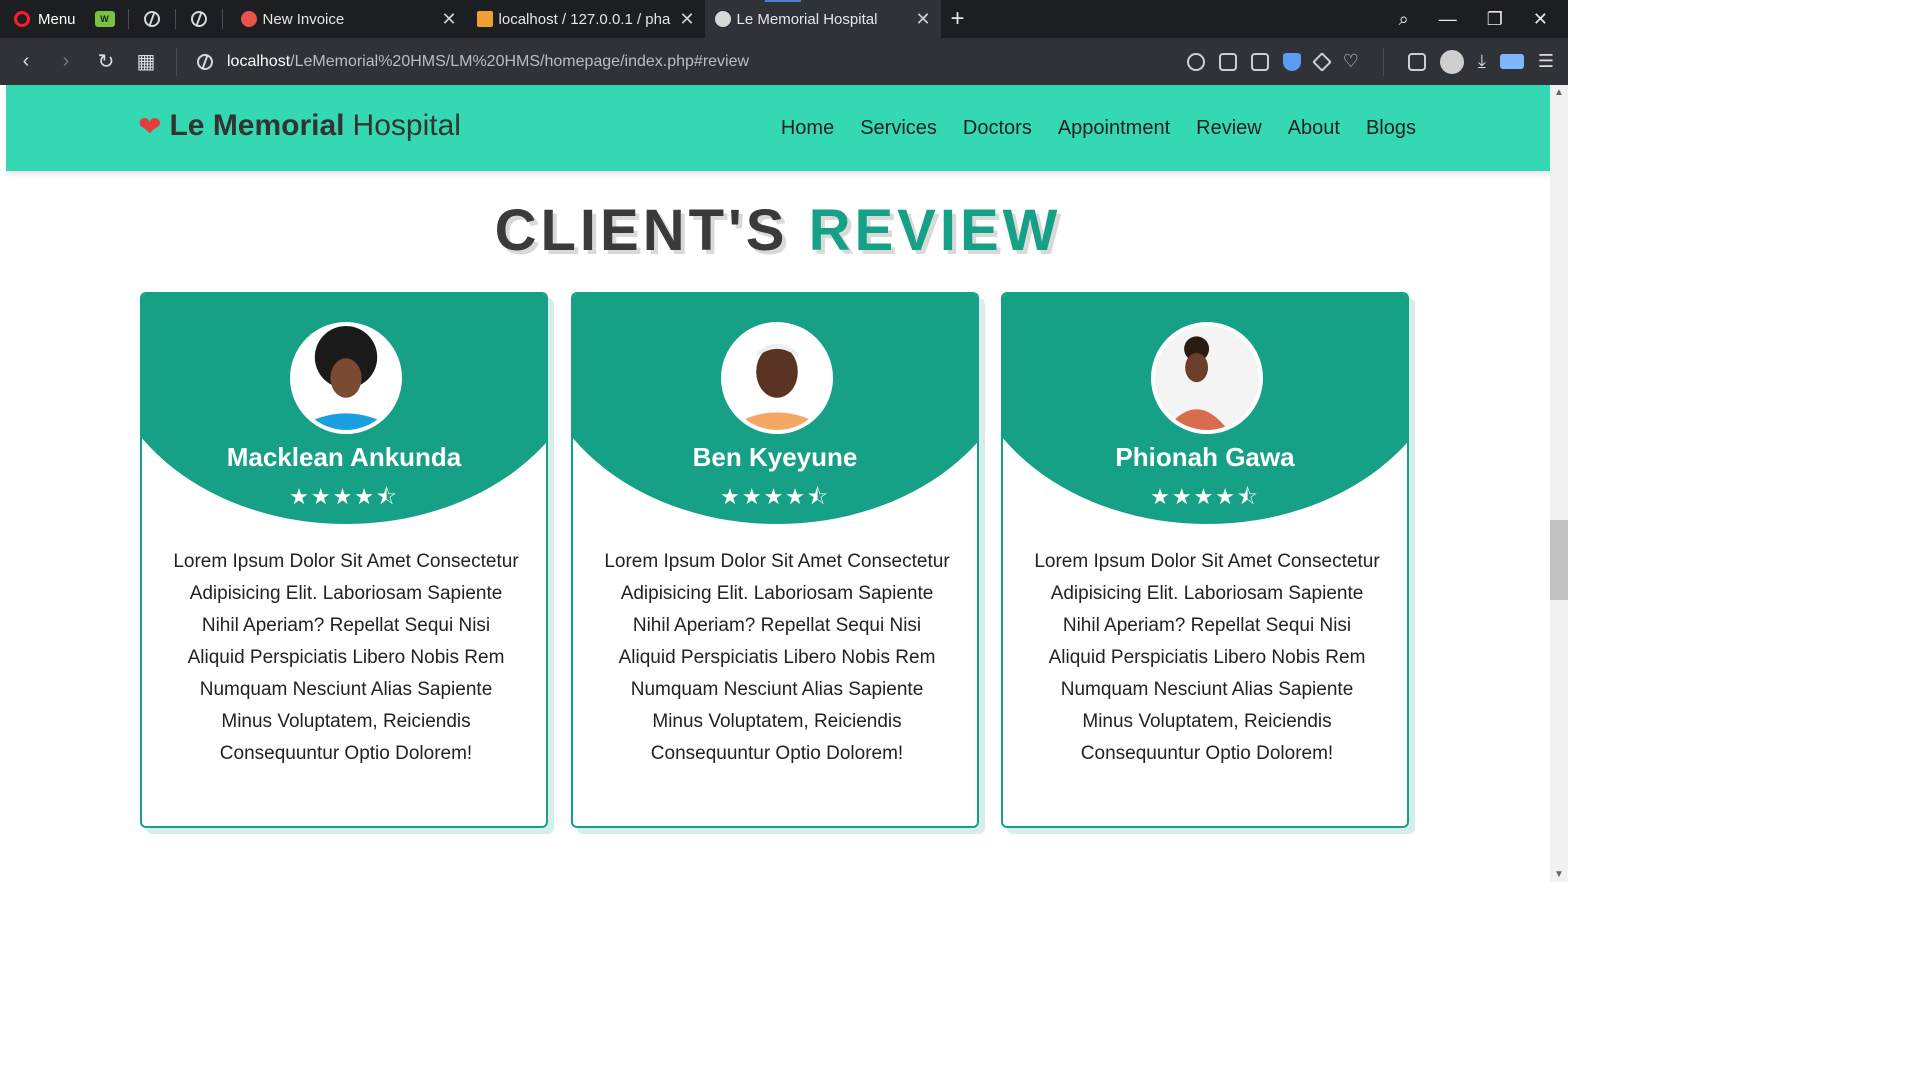 The width and height of the screenshot is (1920, 1080). I want to click on nav-blogs: Blogs, so click(1391, 128).